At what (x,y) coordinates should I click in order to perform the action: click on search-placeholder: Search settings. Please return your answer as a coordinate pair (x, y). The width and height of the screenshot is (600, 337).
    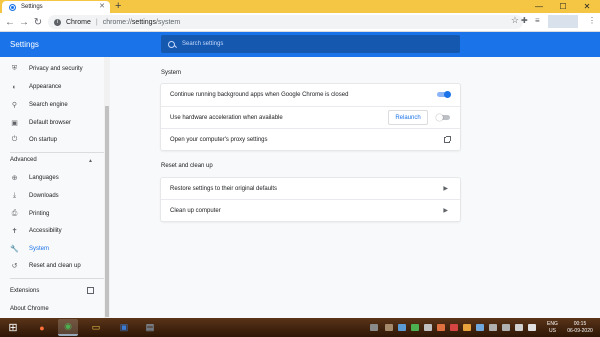
    Looking at the image, I should click on (203, 44).